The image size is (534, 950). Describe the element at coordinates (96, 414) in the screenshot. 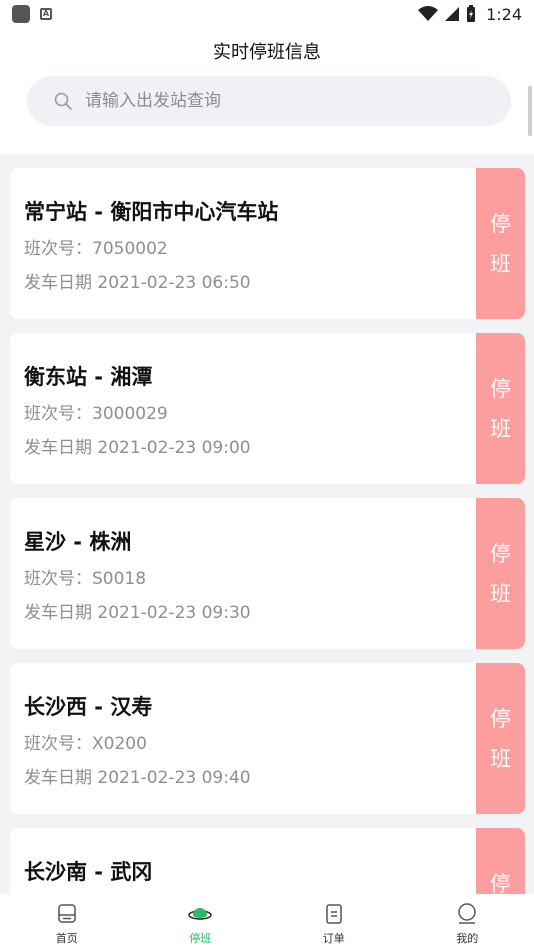

I see `trip-number: 班次号：3000029` at that location.